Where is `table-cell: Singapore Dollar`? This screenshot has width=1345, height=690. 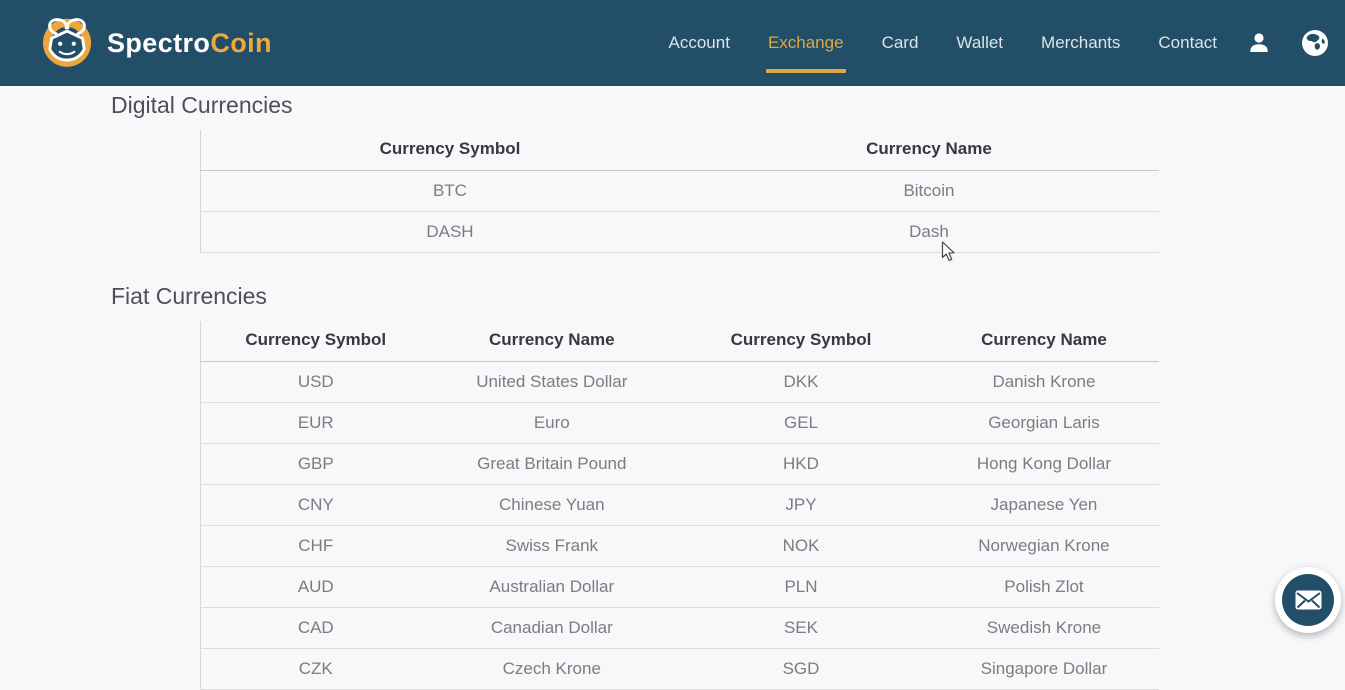 table-cell: Singapore Dollar is located at coordinates (1043, 669).